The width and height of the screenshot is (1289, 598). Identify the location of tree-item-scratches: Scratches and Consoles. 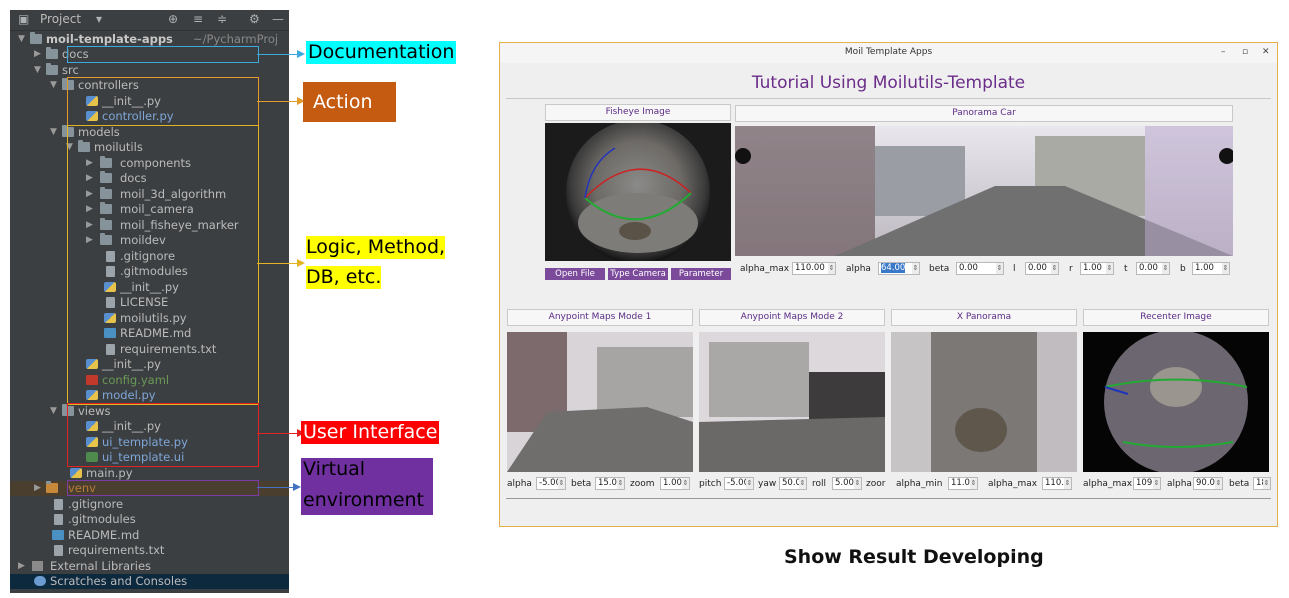
(149, 581).